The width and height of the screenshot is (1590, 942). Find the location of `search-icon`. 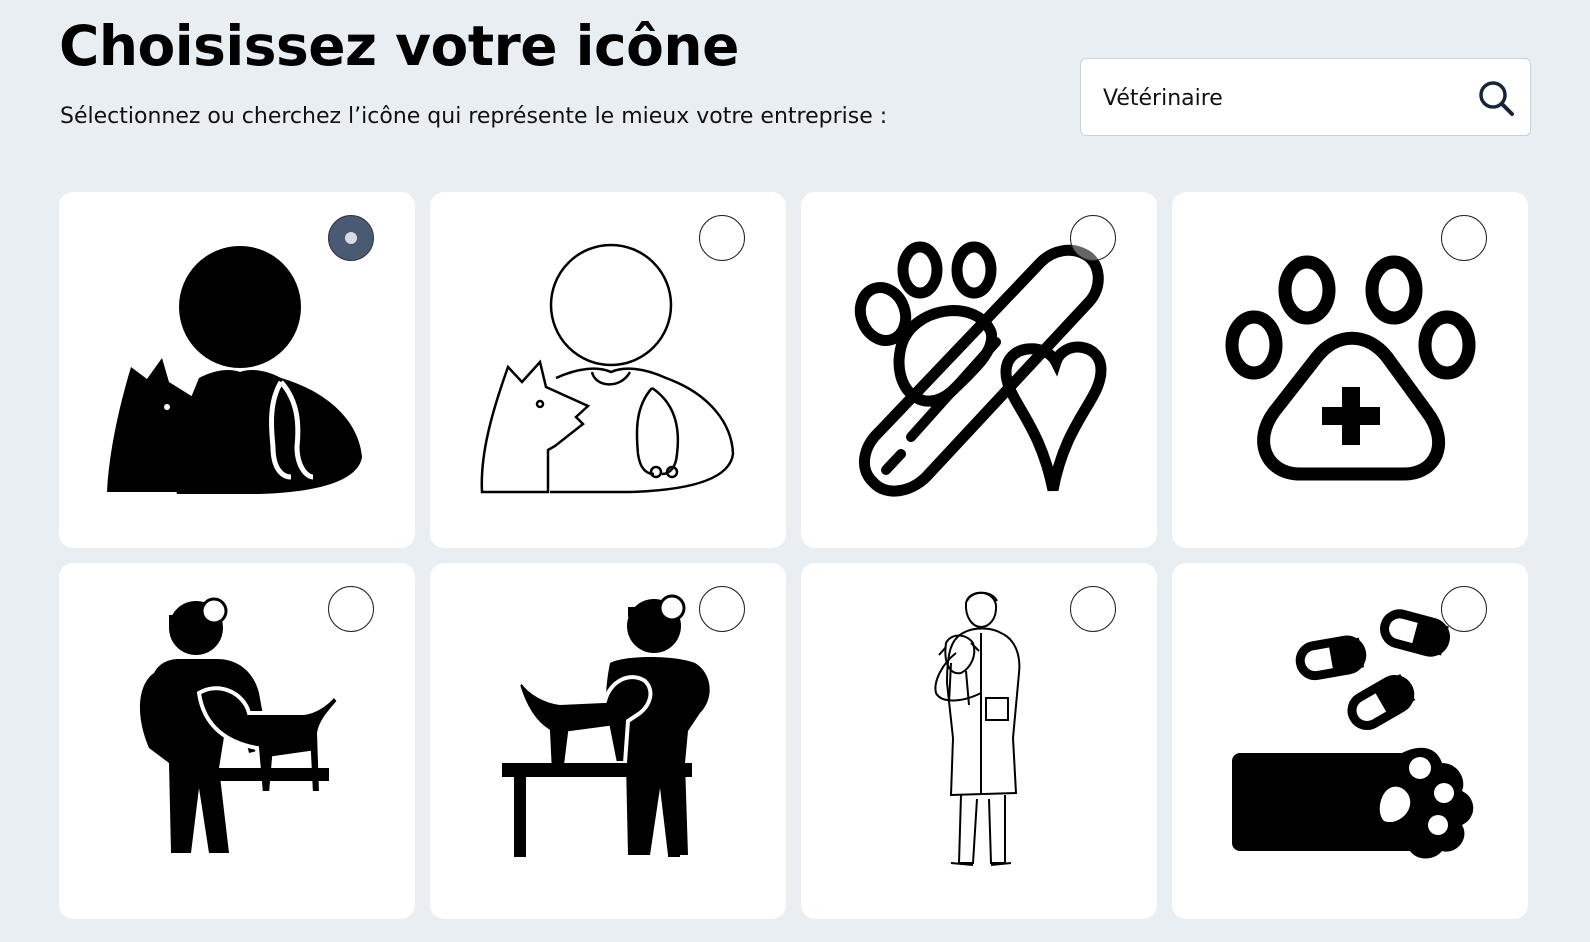

search-icon is located at coordinates (1496, 98).